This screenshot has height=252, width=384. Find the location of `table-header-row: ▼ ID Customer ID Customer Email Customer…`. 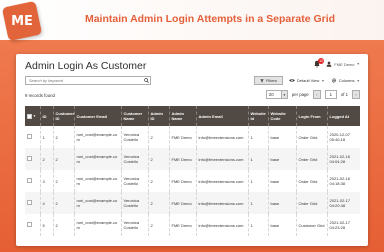

table-header-row: ▼ ID Customer ID Customer Email Customer… is located at coordinates (192, 116).